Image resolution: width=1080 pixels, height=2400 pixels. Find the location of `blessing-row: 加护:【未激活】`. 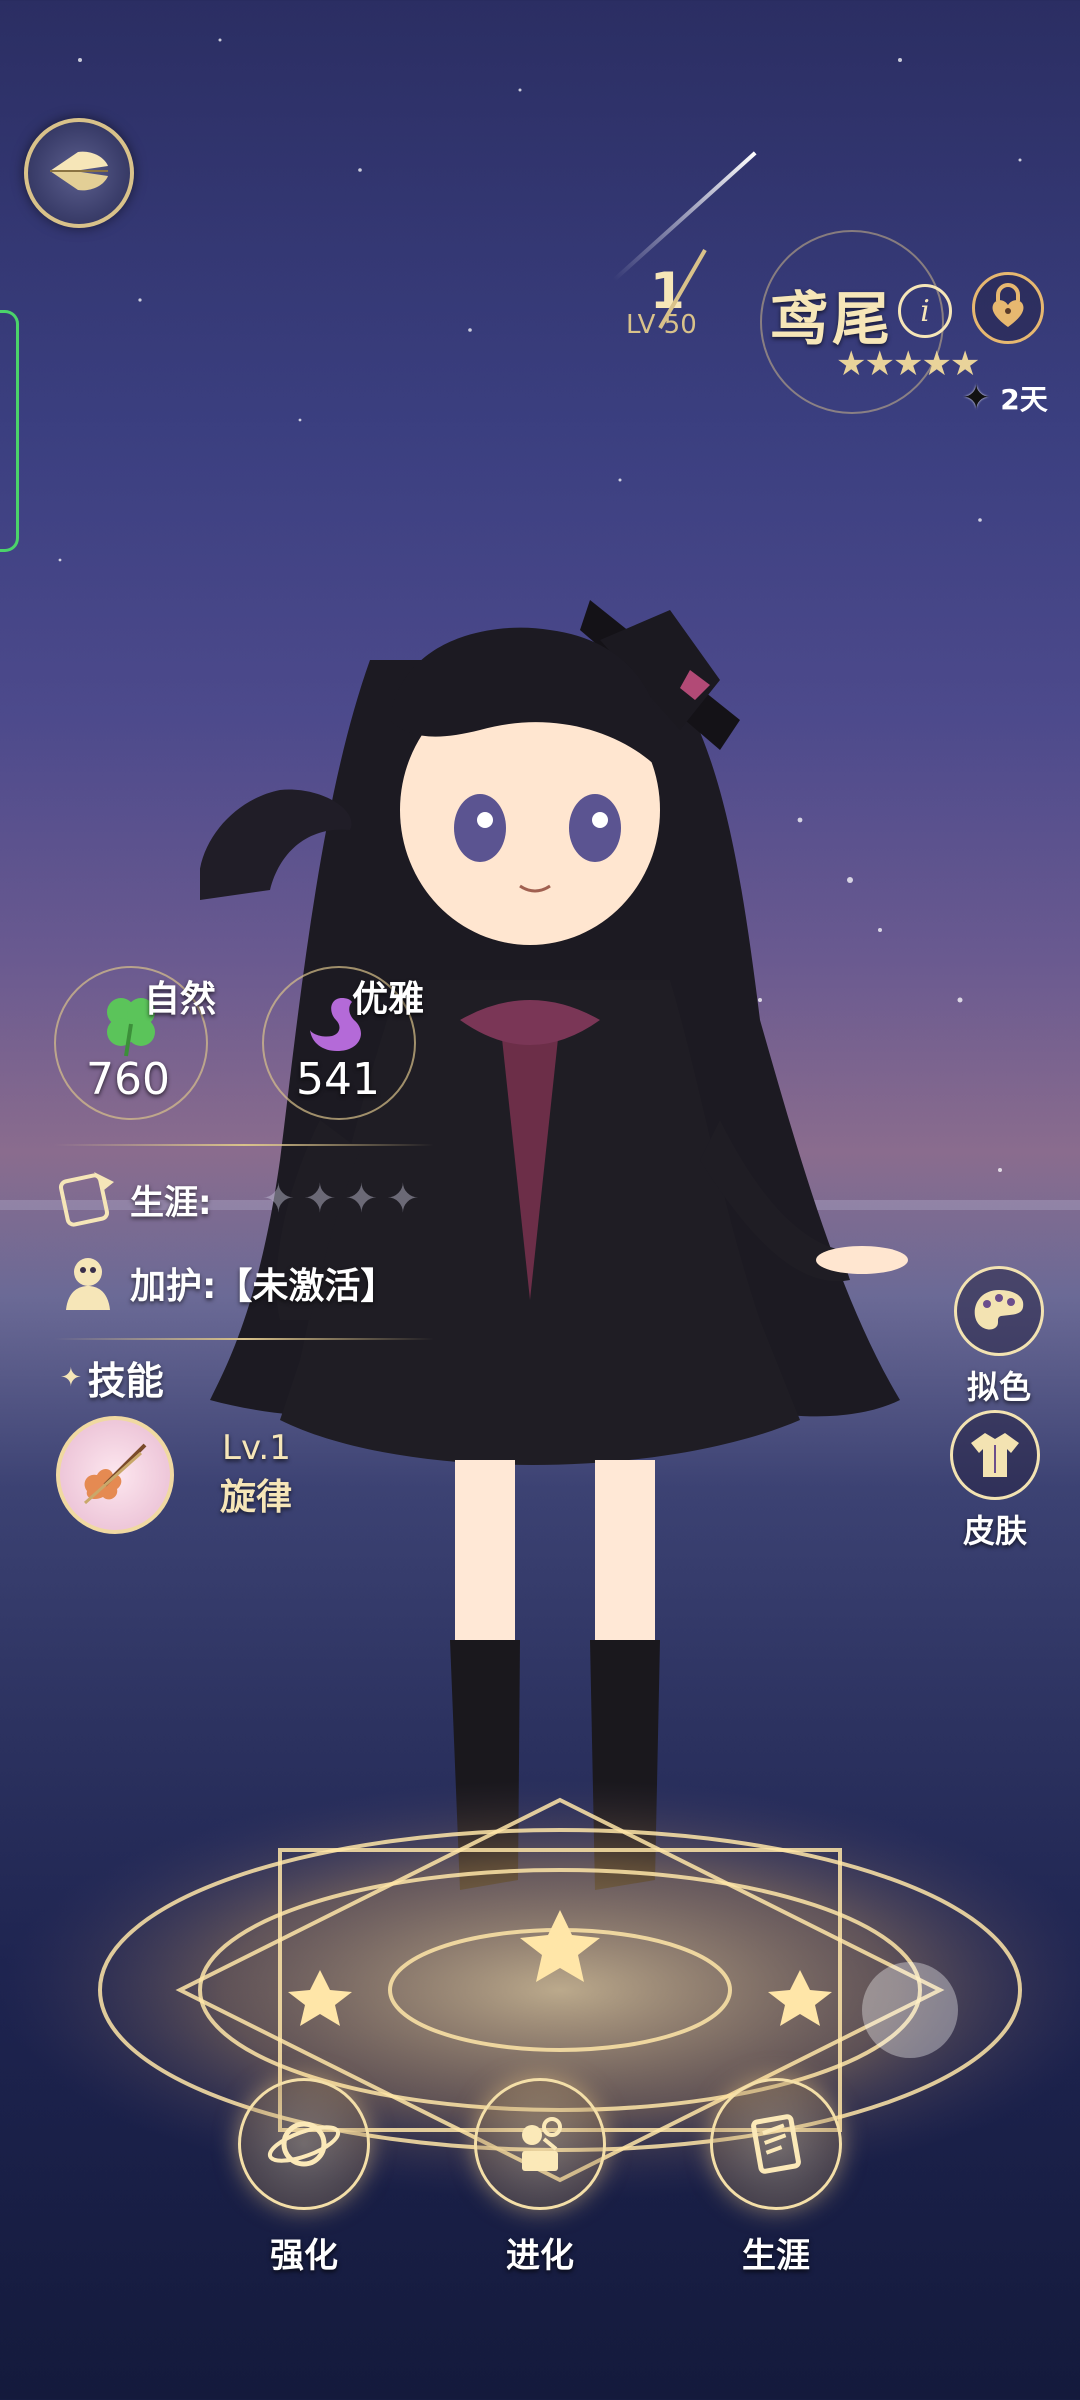

blessing-row: 加护:【未激活】 is located at coordinates (227, 1283).